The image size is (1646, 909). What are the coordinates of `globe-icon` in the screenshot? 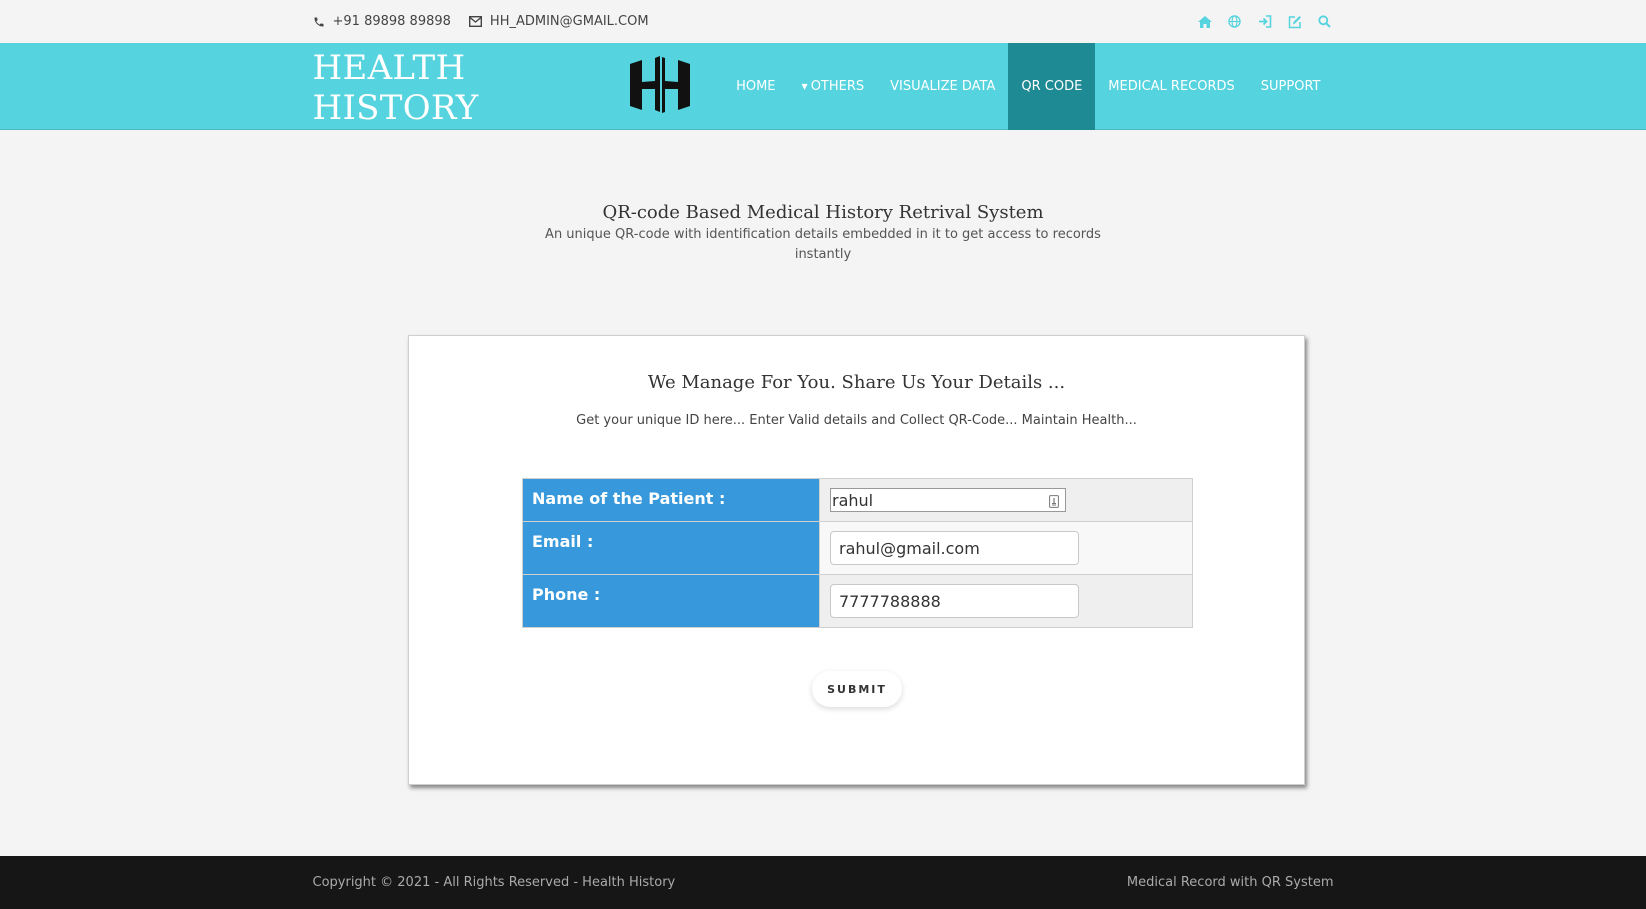 It's located at (1235, 22).